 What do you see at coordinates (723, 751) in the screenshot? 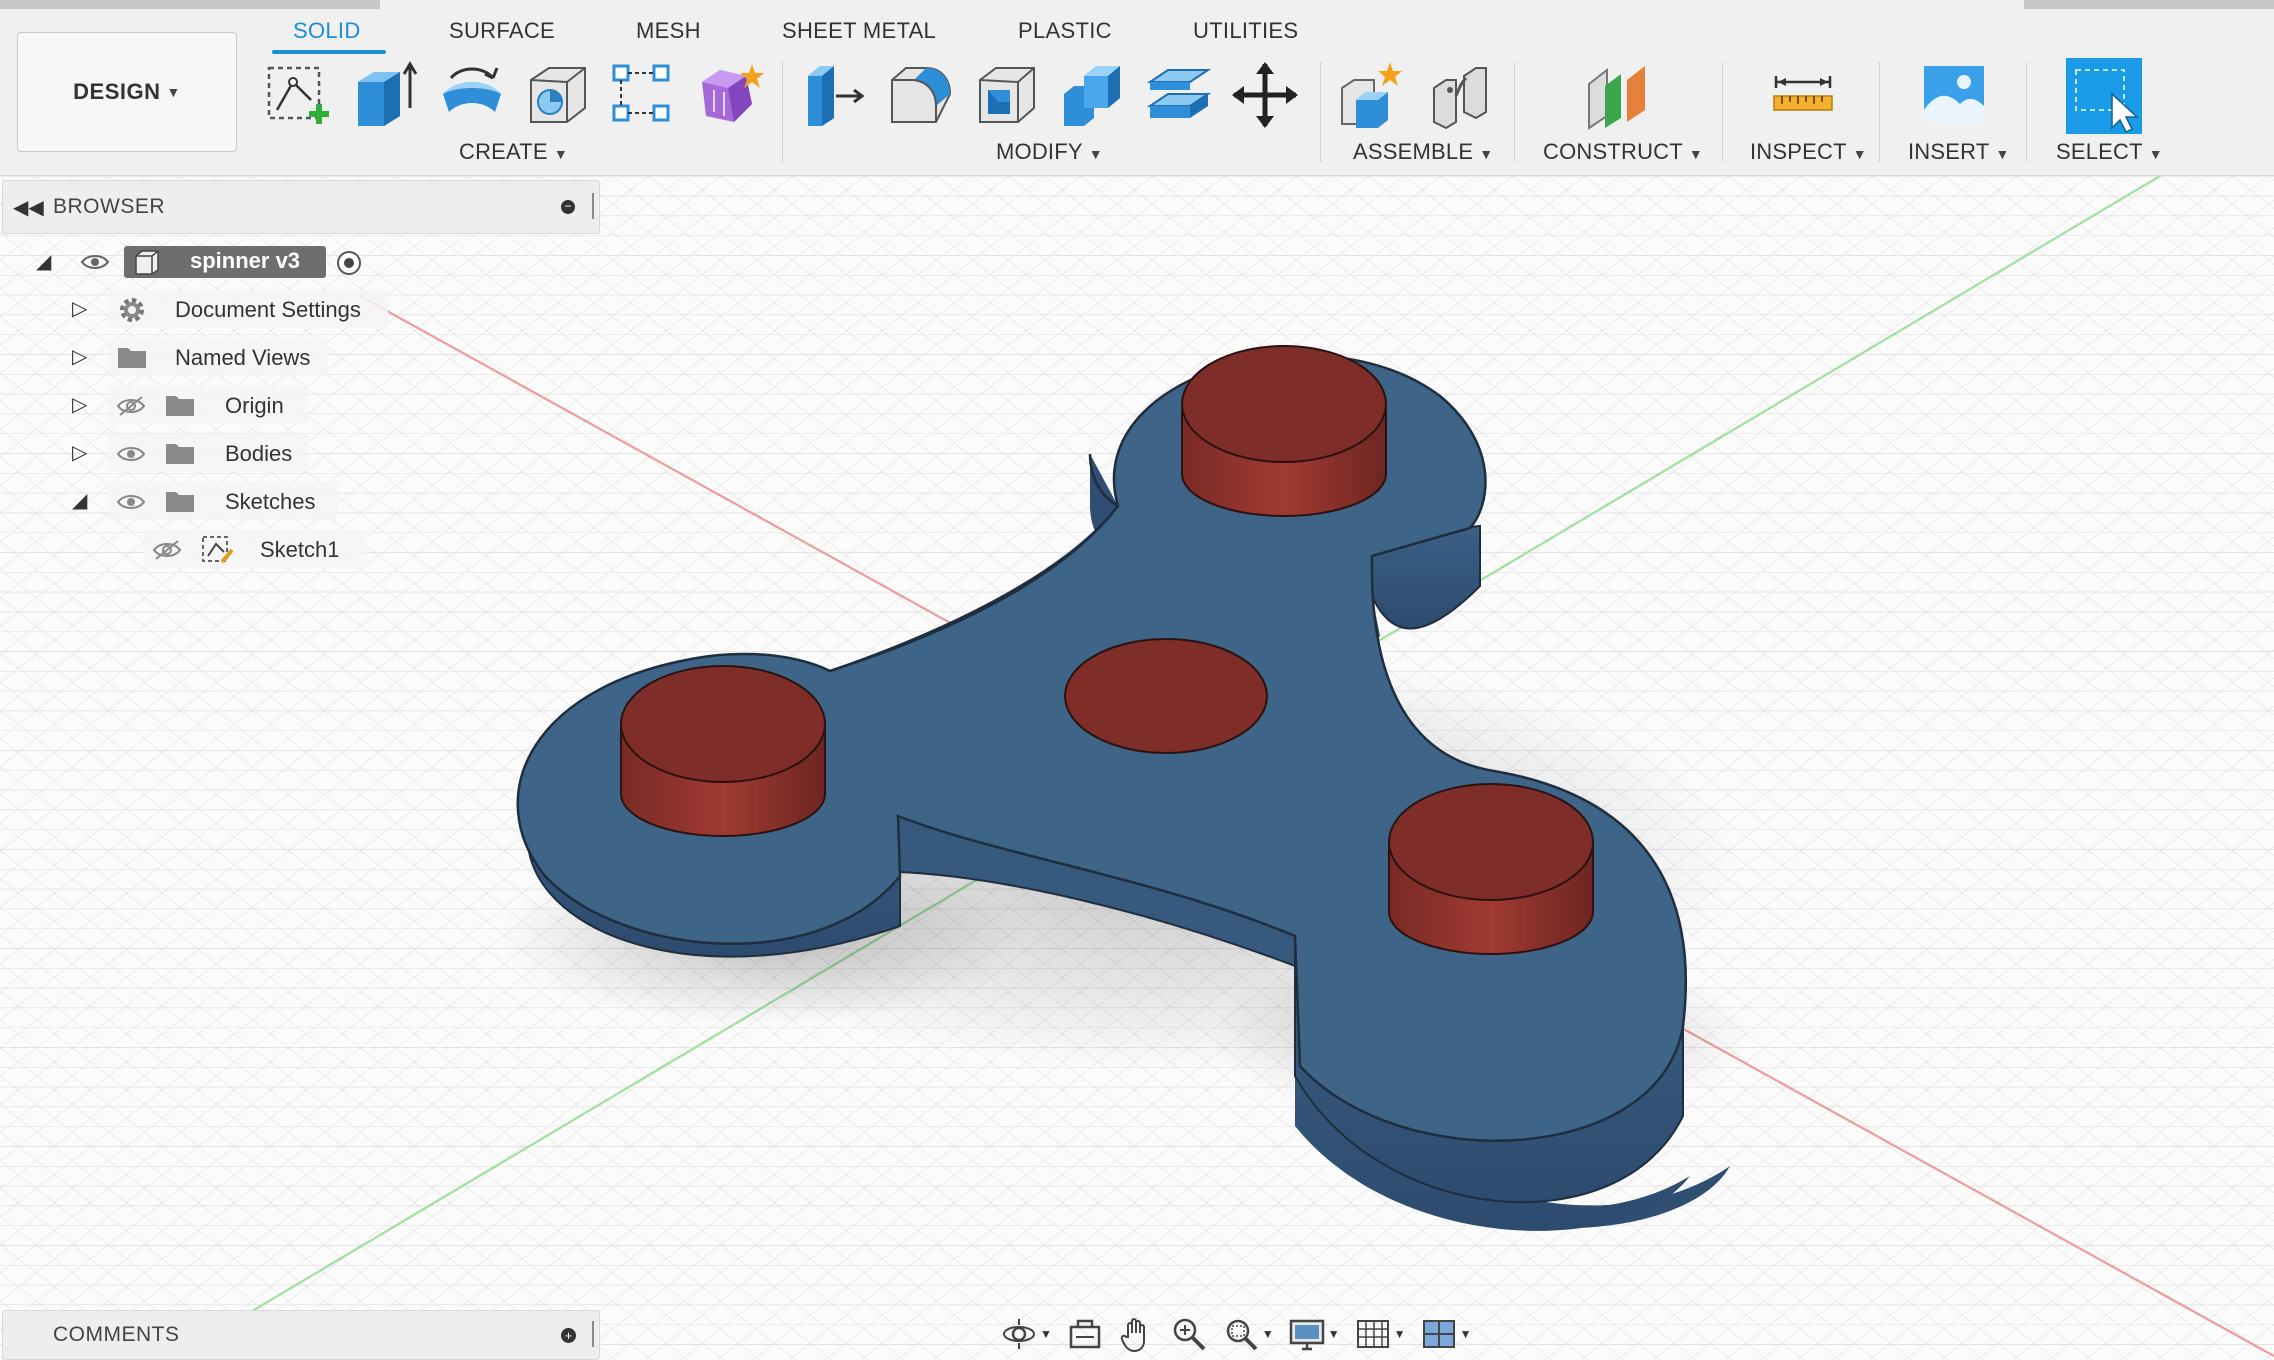
I see `bearing-left` at bounding box center [723, 751].